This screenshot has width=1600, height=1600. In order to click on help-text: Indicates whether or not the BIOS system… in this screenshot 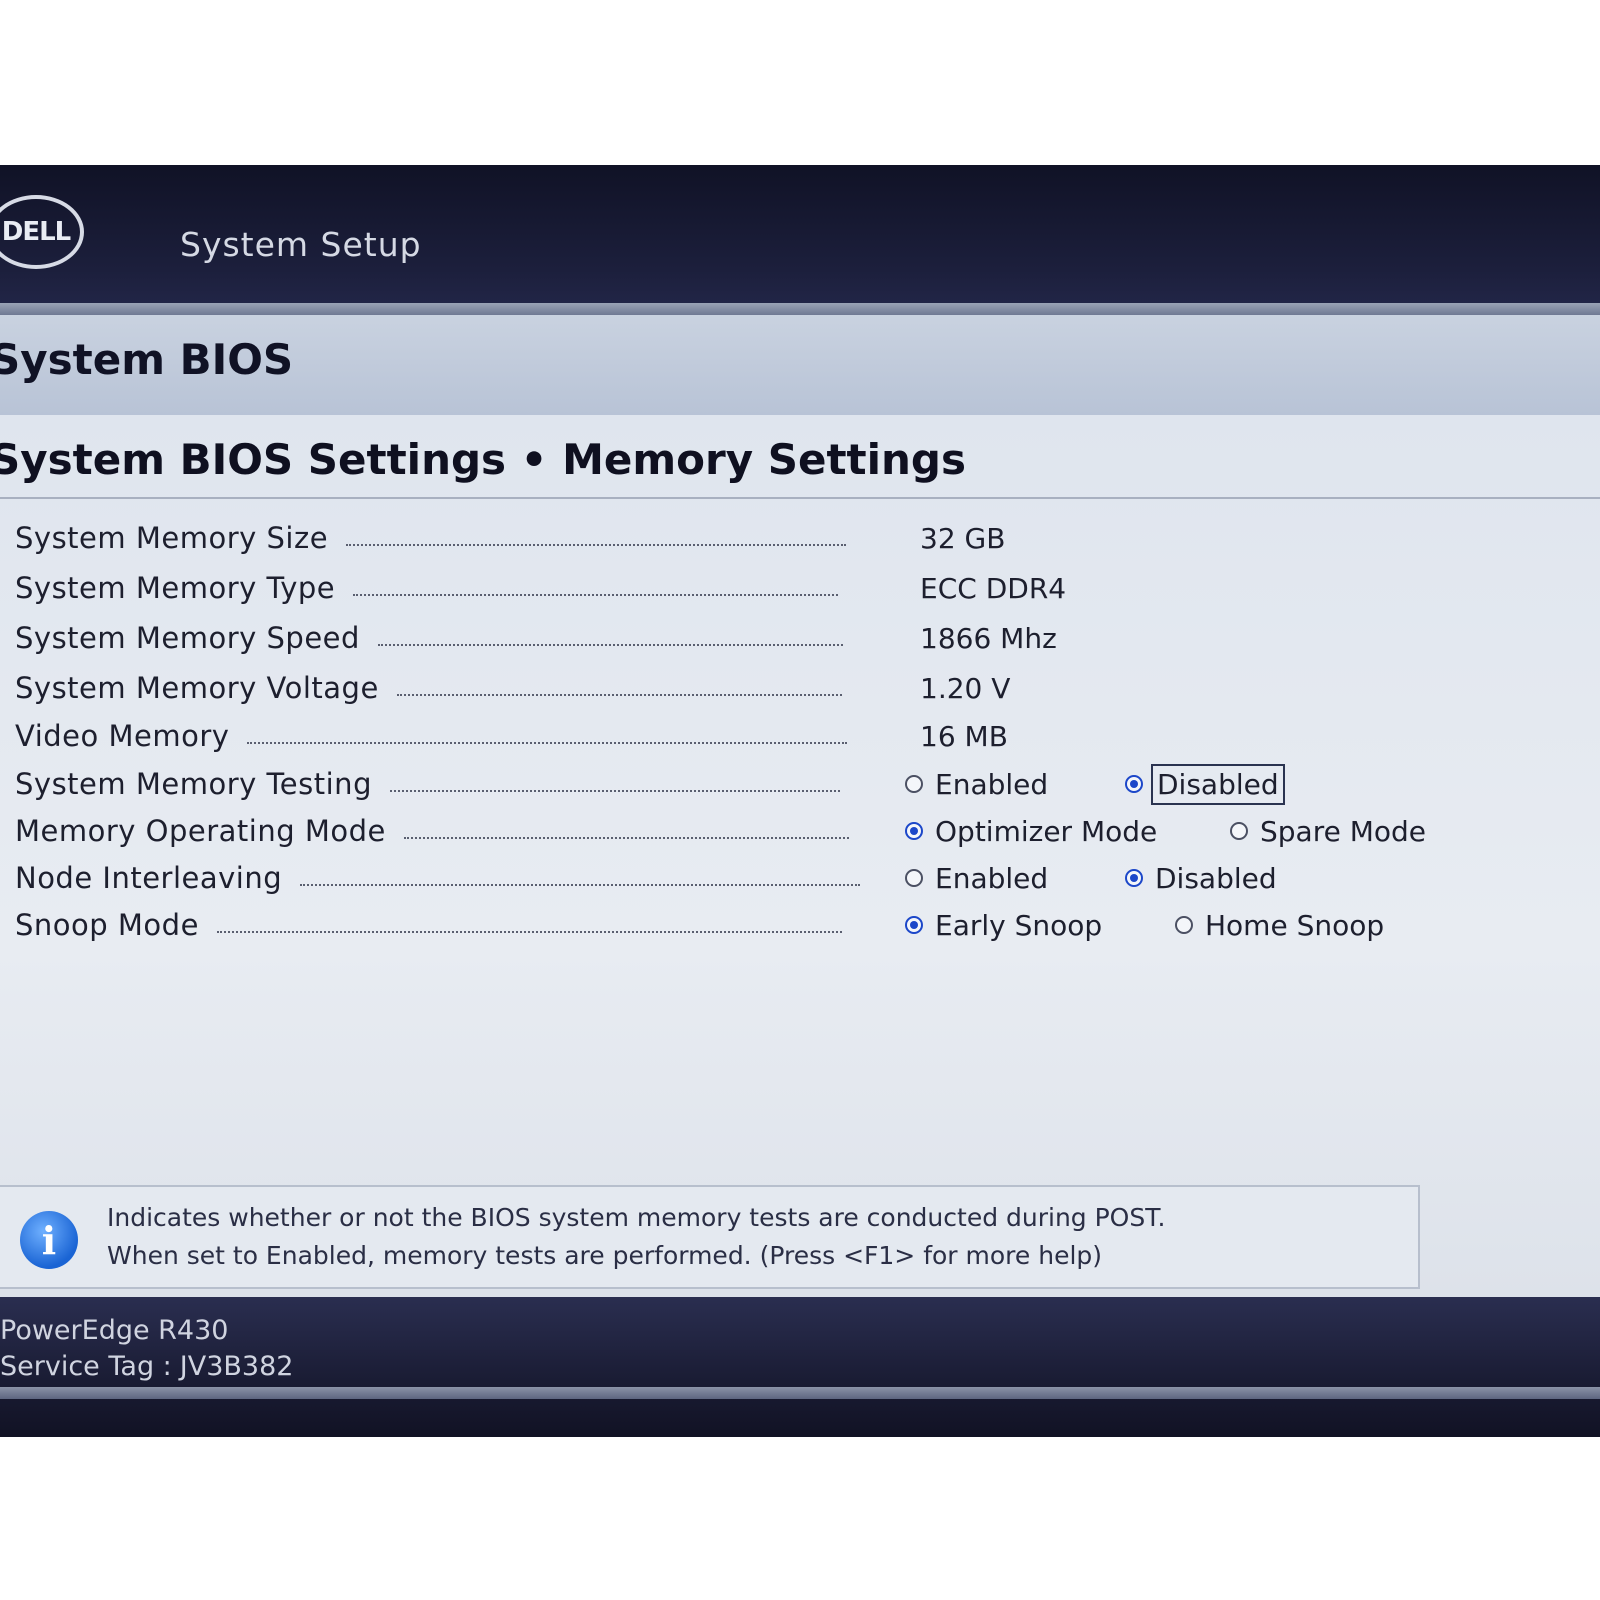, I will do `click(752, 1237)`.